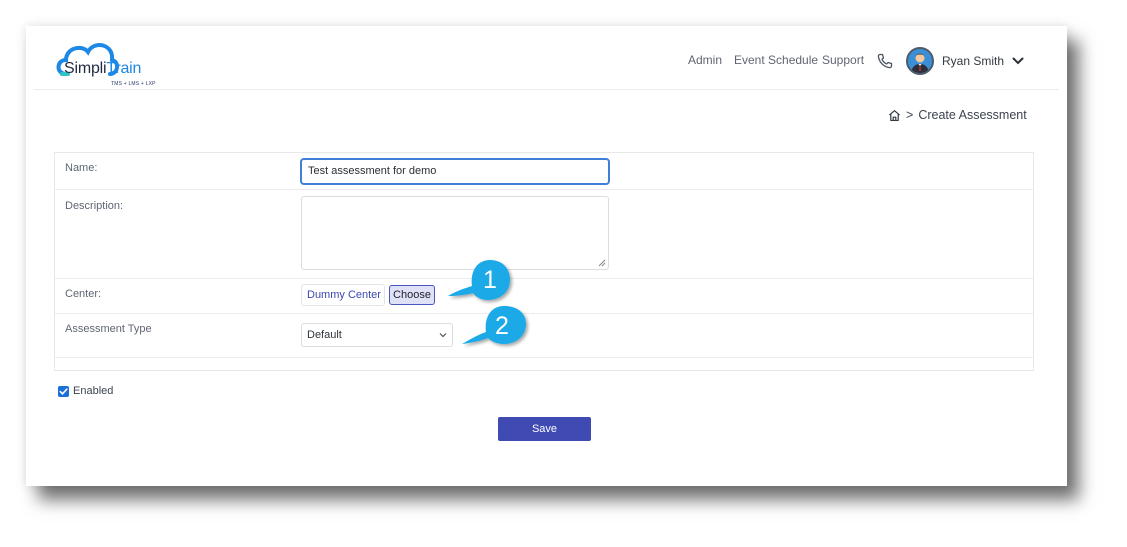 The image size is (1127, 547). I want to click on nav-support: Support, so click(843, 60).